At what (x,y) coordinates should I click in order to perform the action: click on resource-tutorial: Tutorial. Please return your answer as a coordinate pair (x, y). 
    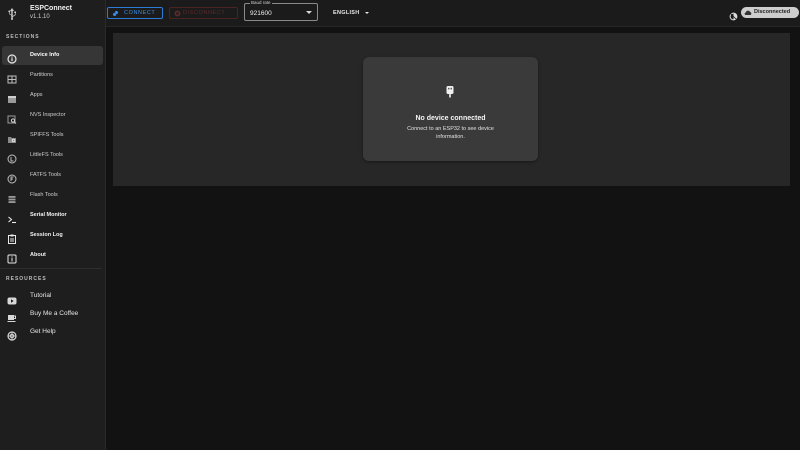
    Looking at the image, I should click on (52, 296).